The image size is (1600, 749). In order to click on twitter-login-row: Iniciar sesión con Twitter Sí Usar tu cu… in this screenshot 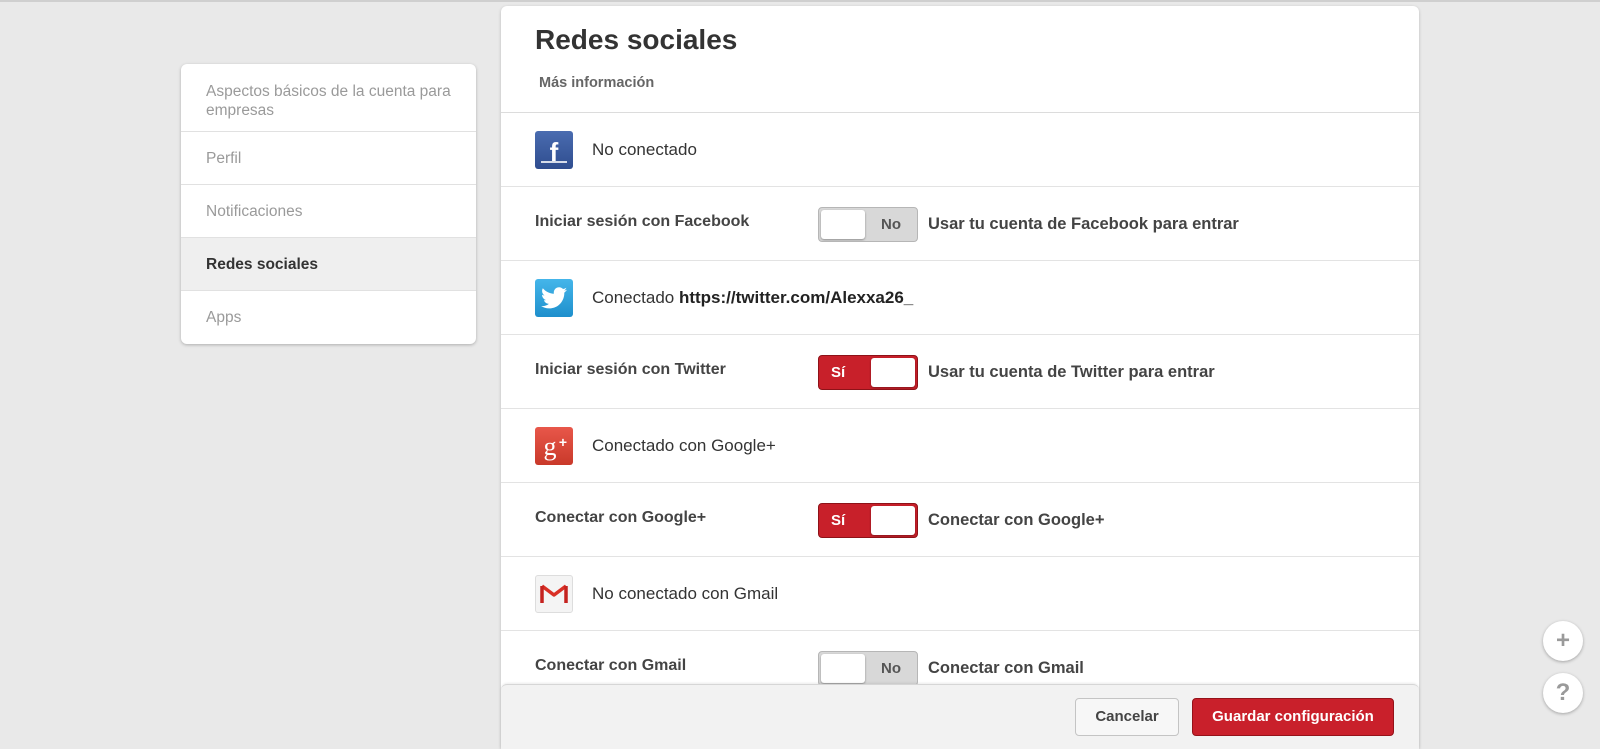, I will do `click(960, 372)`.